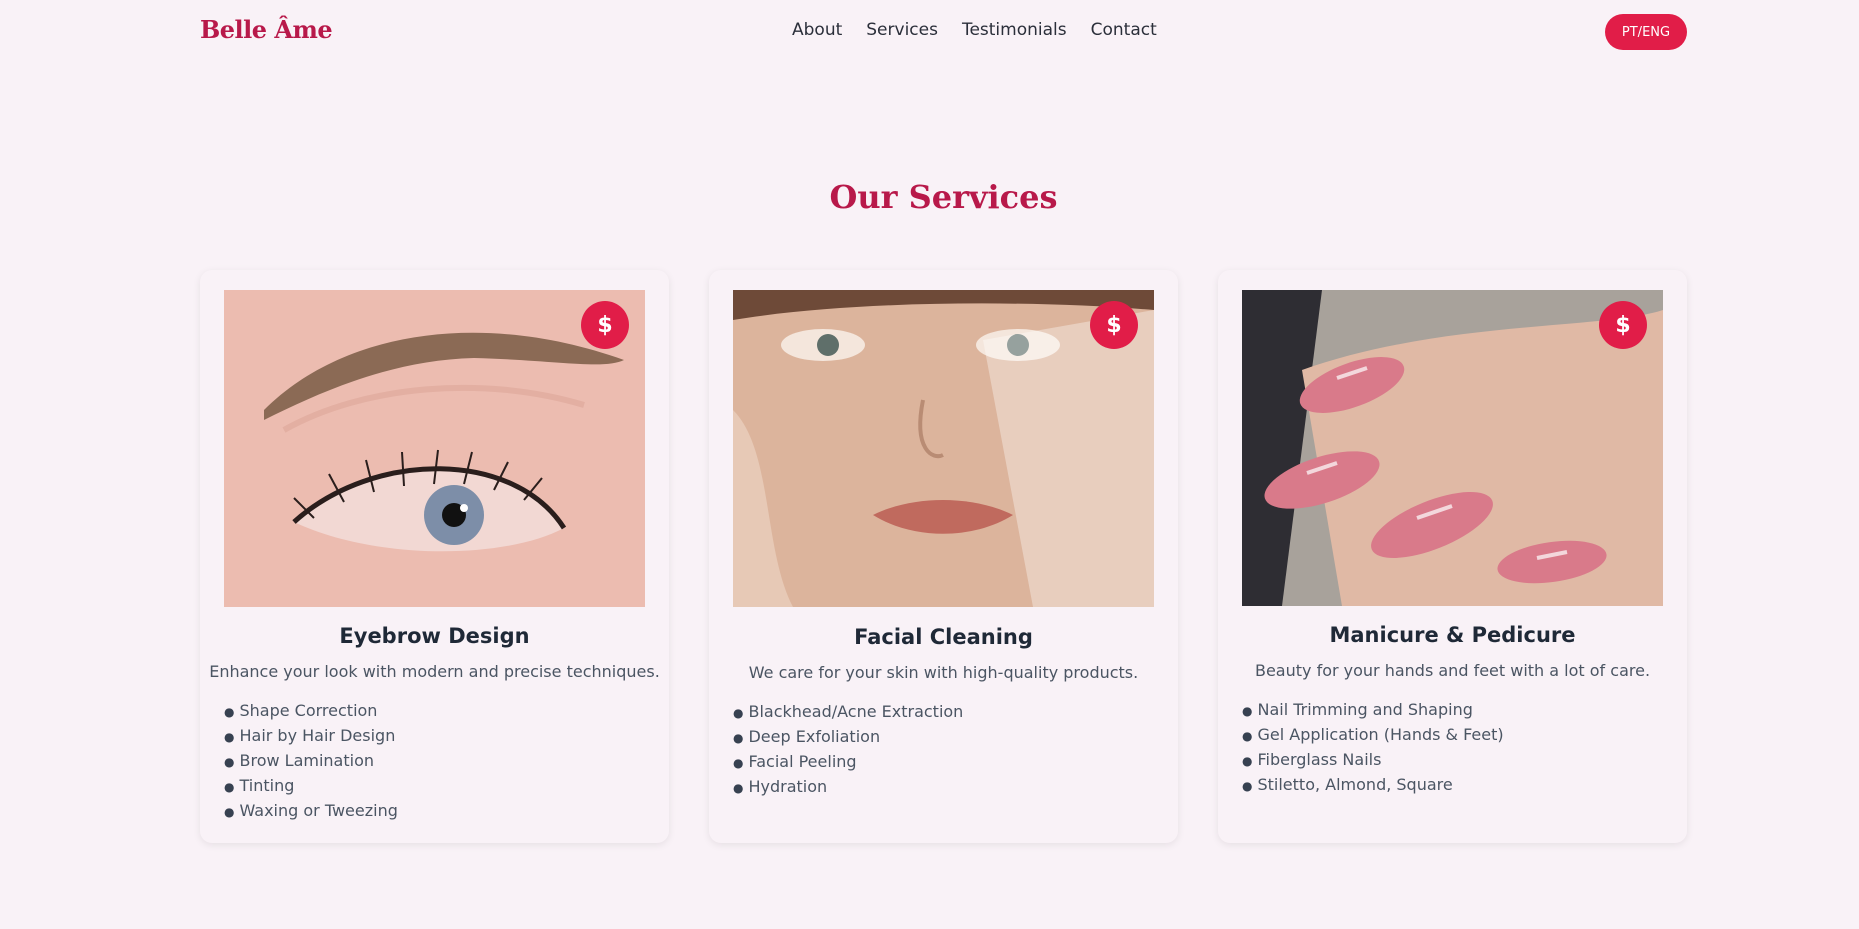  What do you see at coordinates (943, 197) in the screenshot?
I see `services-section-title: Our Services` at bounding box center [943, 197].